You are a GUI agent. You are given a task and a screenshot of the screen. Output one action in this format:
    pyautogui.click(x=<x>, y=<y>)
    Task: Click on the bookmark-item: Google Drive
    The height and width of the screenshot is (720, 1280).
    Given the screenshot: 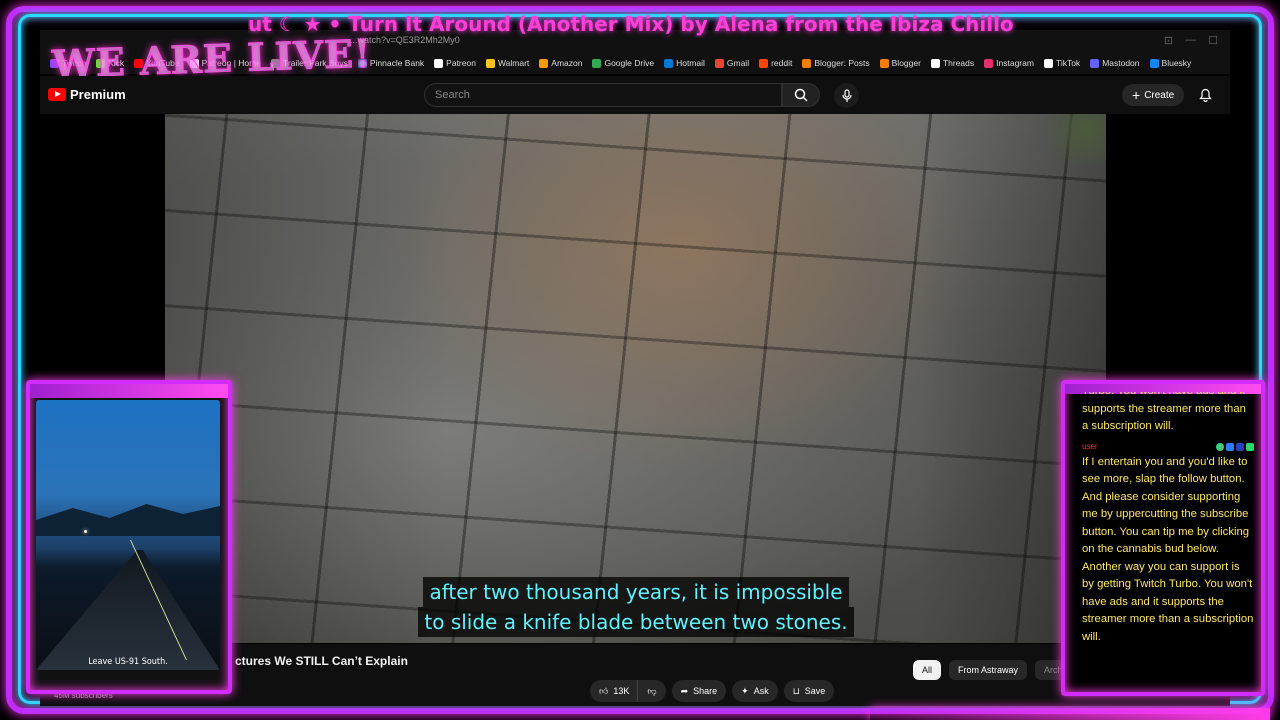 What is the action you would take?
    pyautogui.click(x=623, y=63)
    